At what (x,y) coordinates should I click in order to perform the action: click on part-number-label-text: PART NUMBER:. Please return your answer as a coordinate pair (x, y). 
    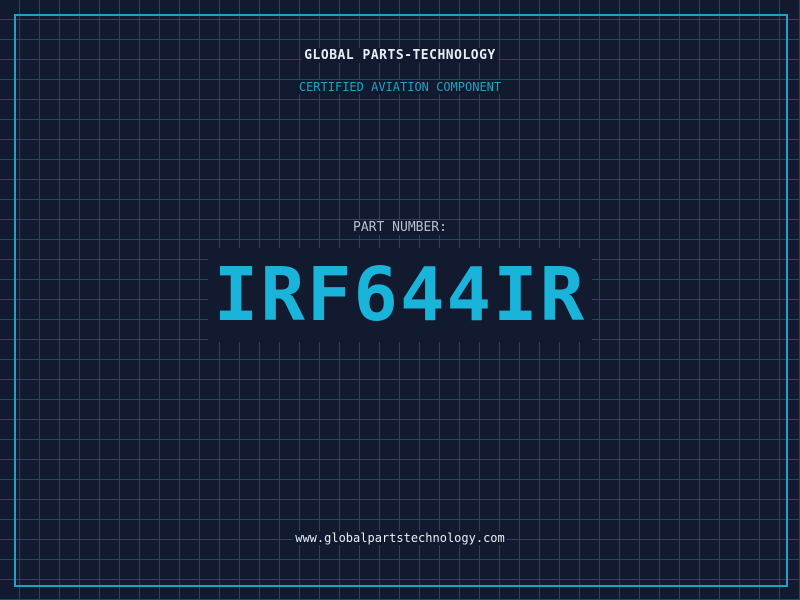
    Looking at the image, I should click on (400, 227).